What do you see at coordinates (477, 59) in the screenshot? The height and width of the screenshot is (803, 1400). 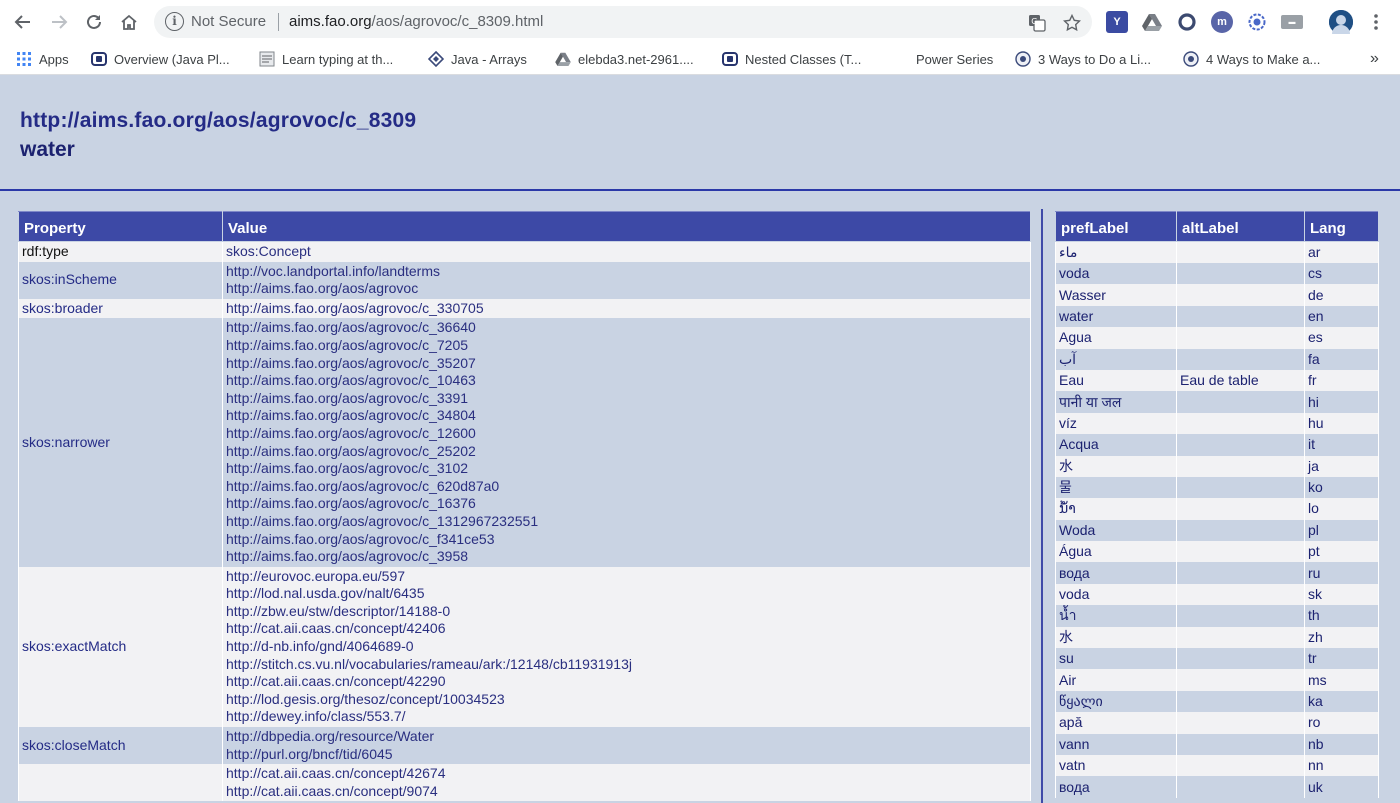 I see `bookmark-java-arrays: Java - Arrays` at bounding box center [477, 59].